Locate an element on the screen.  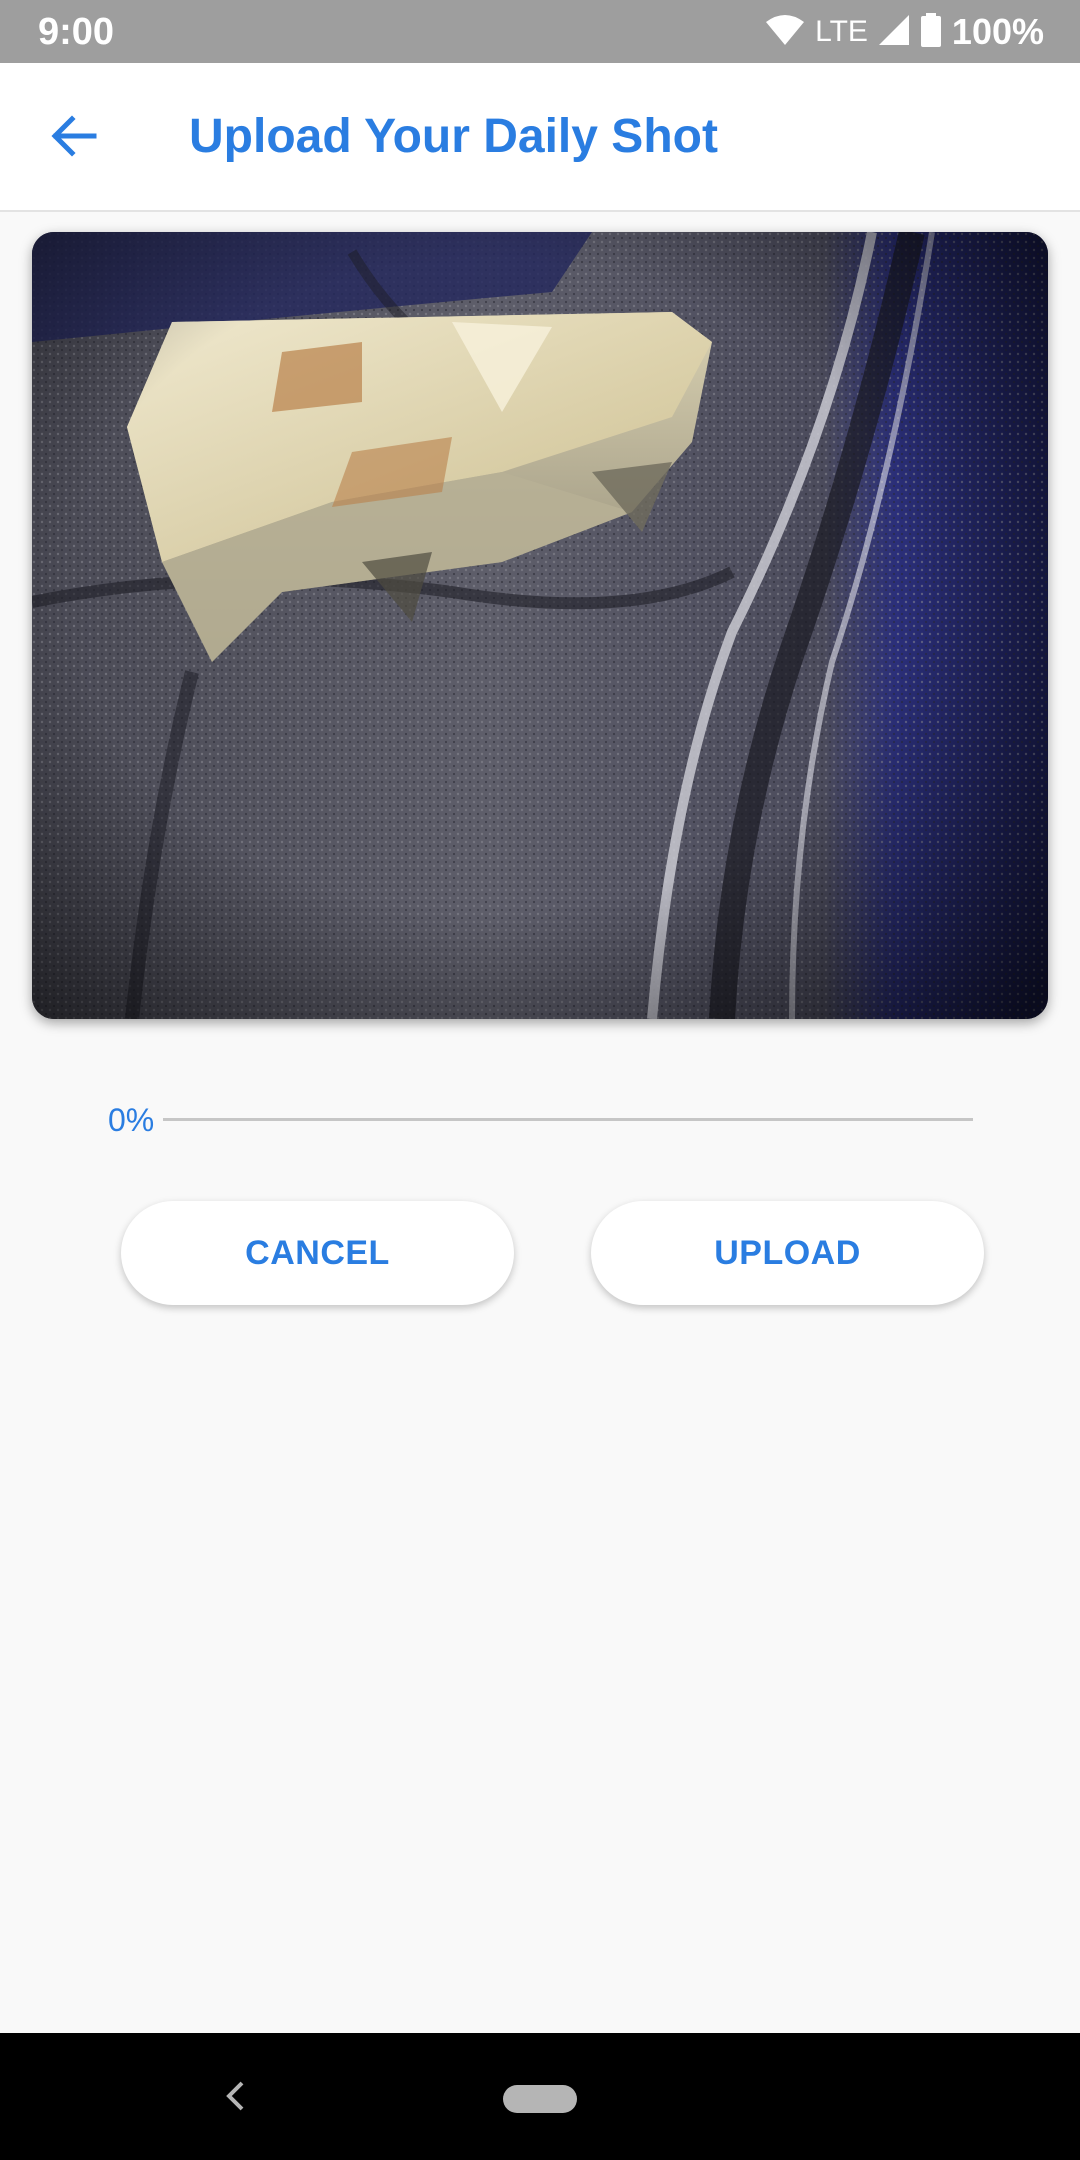
nav-back-icon is located at coordinates (235, 2098).